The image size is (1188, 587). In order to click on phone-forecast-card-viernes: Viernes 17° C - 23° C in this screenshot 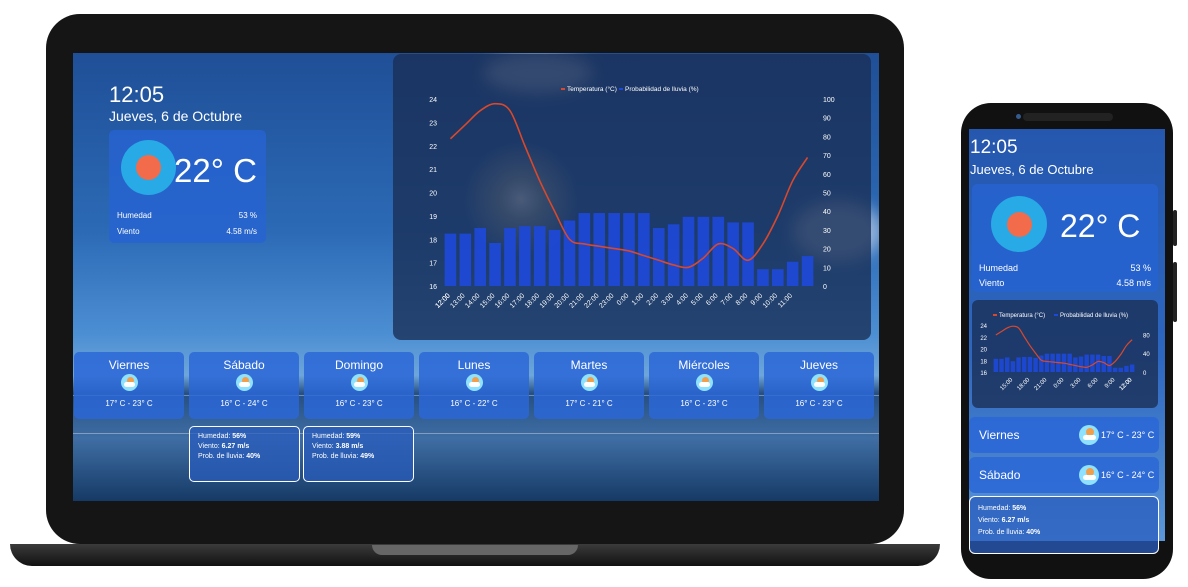, I will do `click(1064, 435)`.